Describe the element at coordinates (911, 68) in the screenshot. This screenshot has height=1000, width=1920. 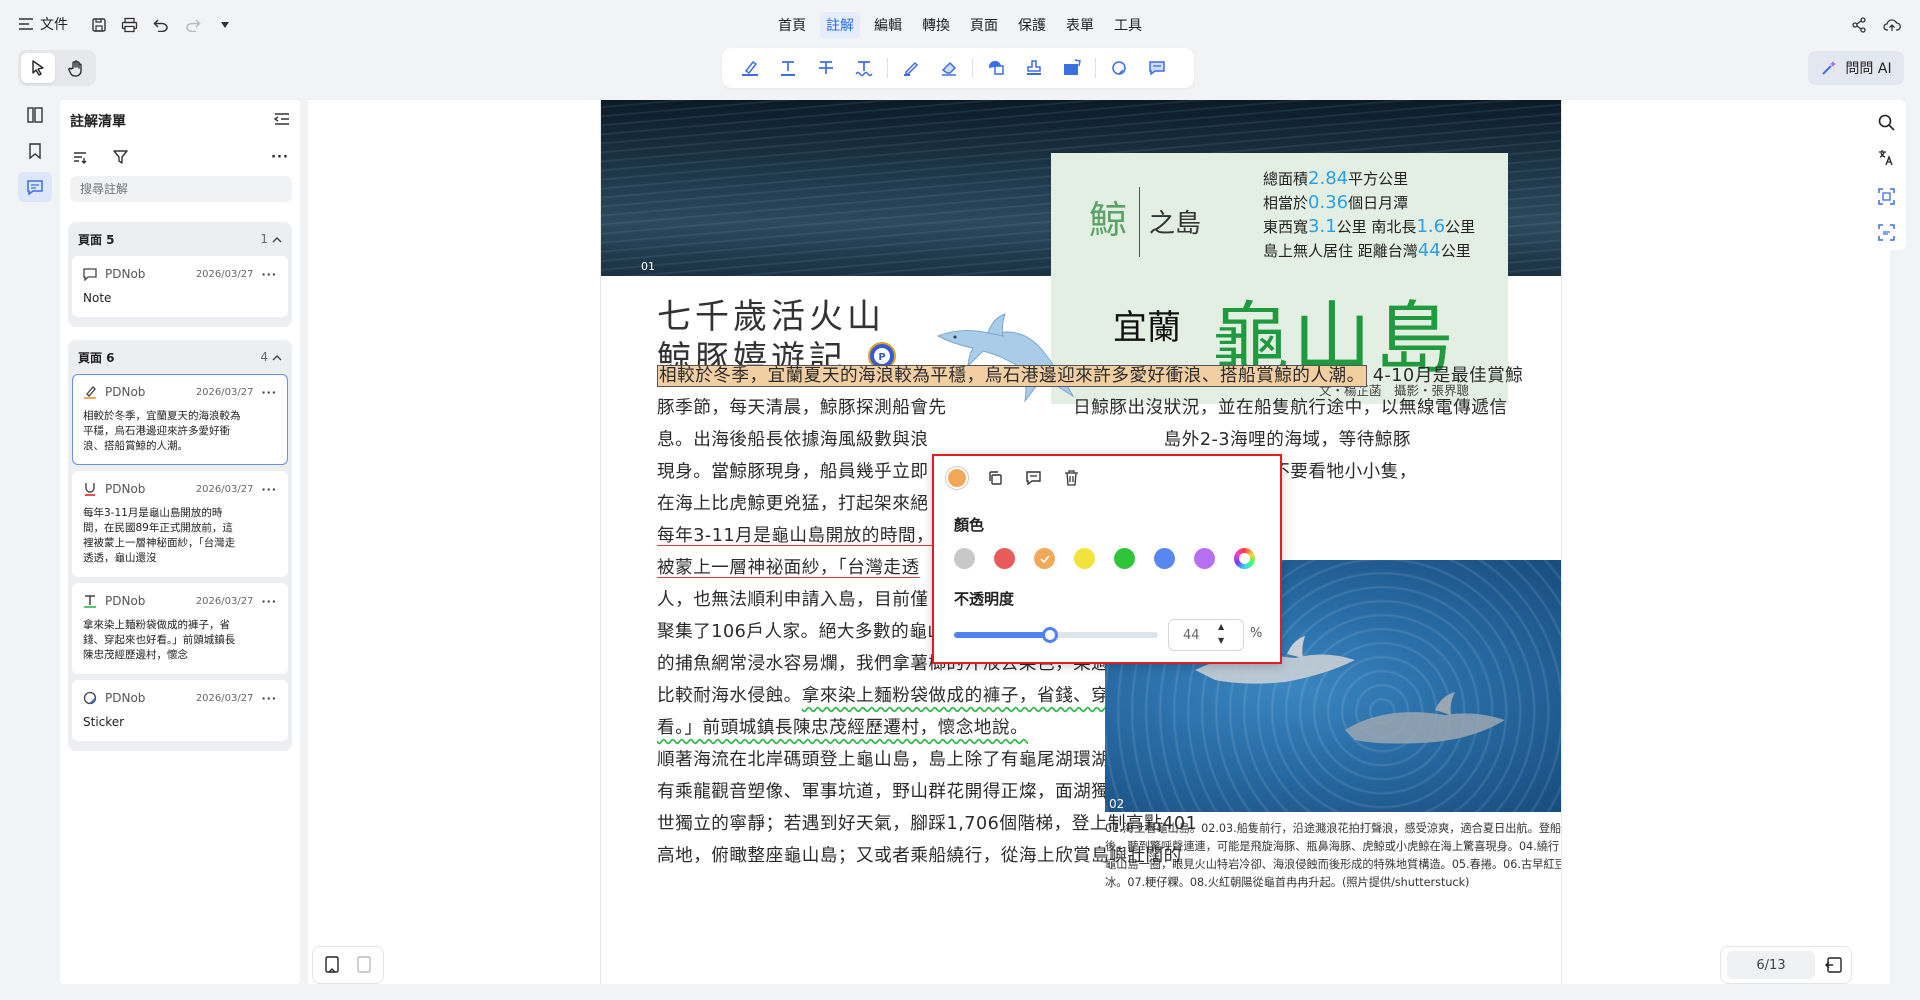
I see `pencil-tool-icon` at that location.